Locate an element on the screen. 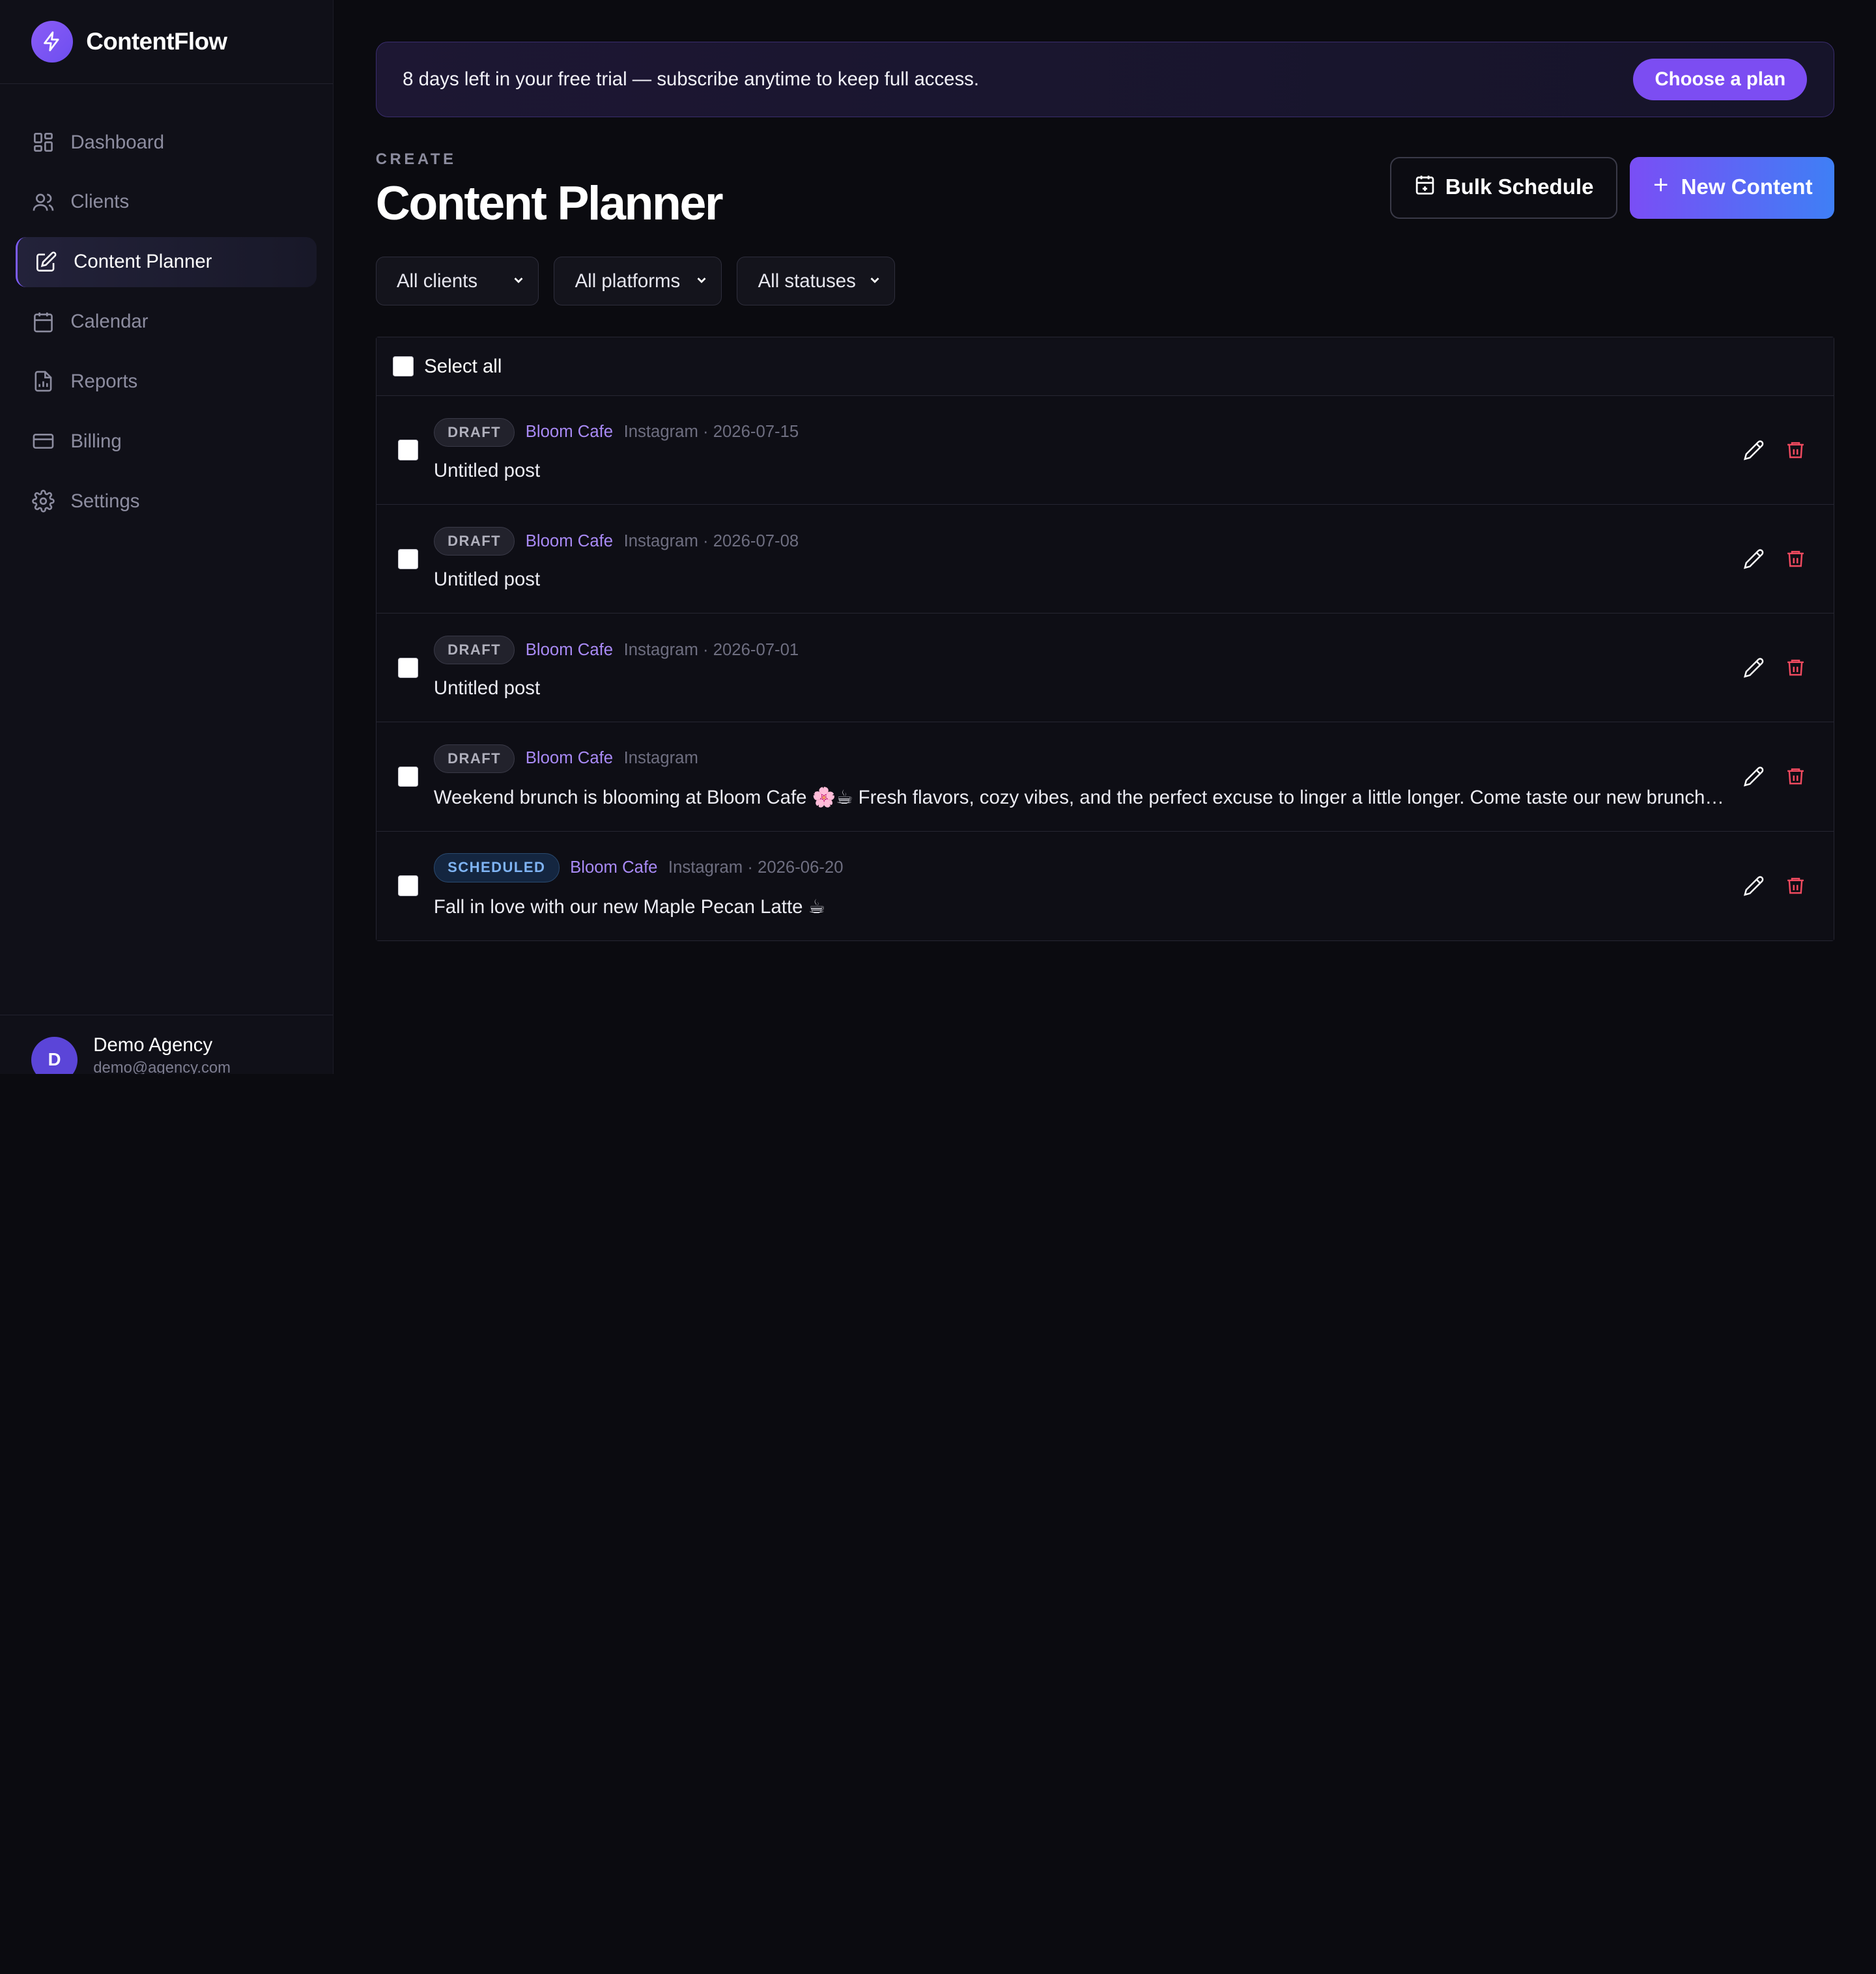 The image size is (1876, 1974). new-content-label: New Content is located at coordinates (1747, 188).